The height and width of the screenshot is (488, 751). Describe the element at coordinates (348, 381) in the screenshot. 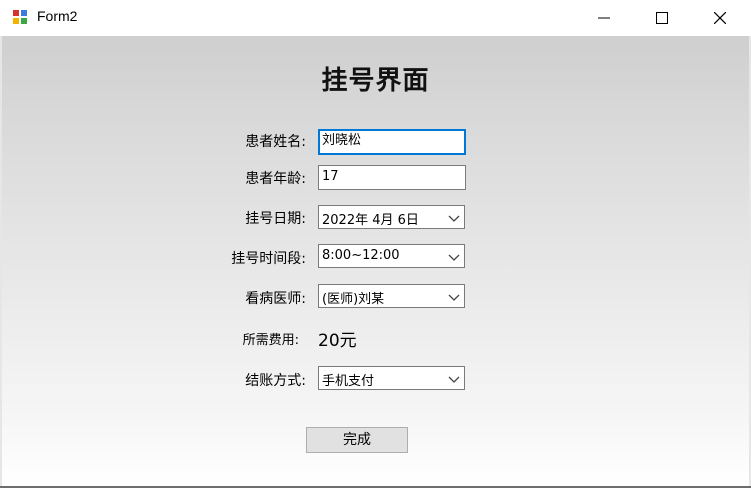

I see `payment-value: 手机支付` at that location.